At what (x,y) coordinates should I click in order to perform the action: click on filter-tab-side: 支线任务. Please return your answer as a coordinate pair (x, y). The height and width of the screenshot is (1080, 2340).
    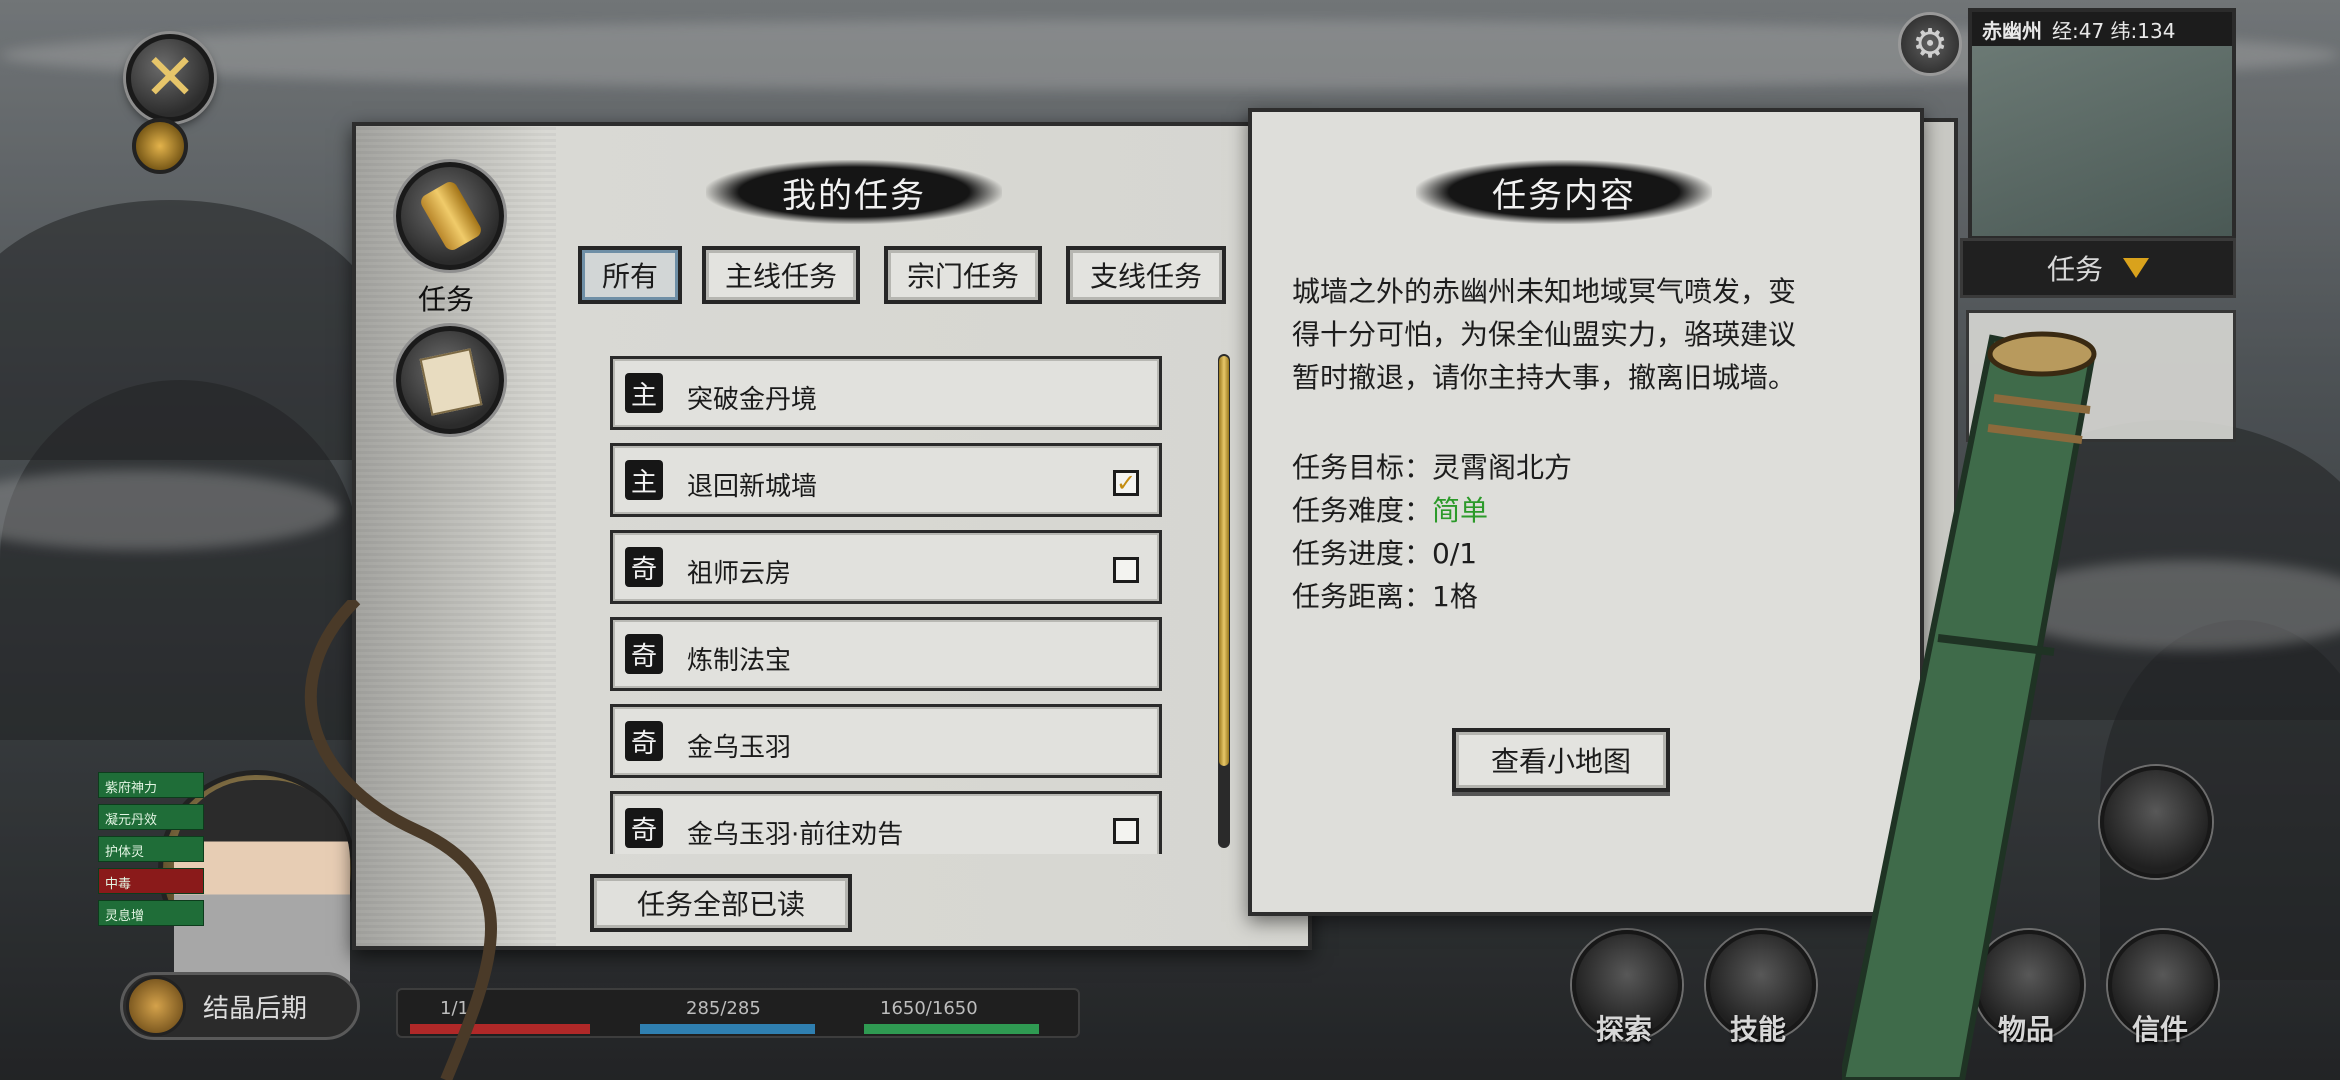
    Looking at the image, I should click on (1146, 275).